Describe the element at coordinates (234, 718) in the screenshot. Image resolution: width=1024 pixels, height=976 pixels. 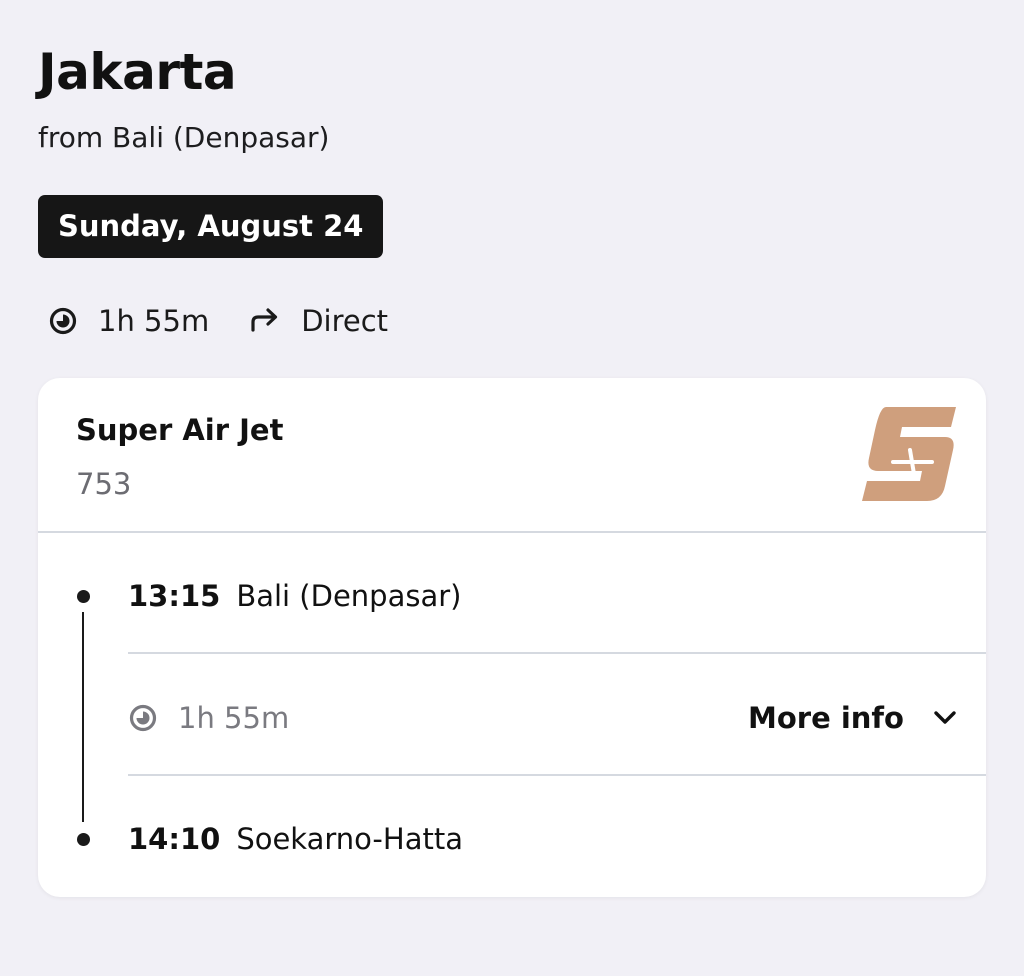
I see `leg-duration-text: 1h 55m` at that location.